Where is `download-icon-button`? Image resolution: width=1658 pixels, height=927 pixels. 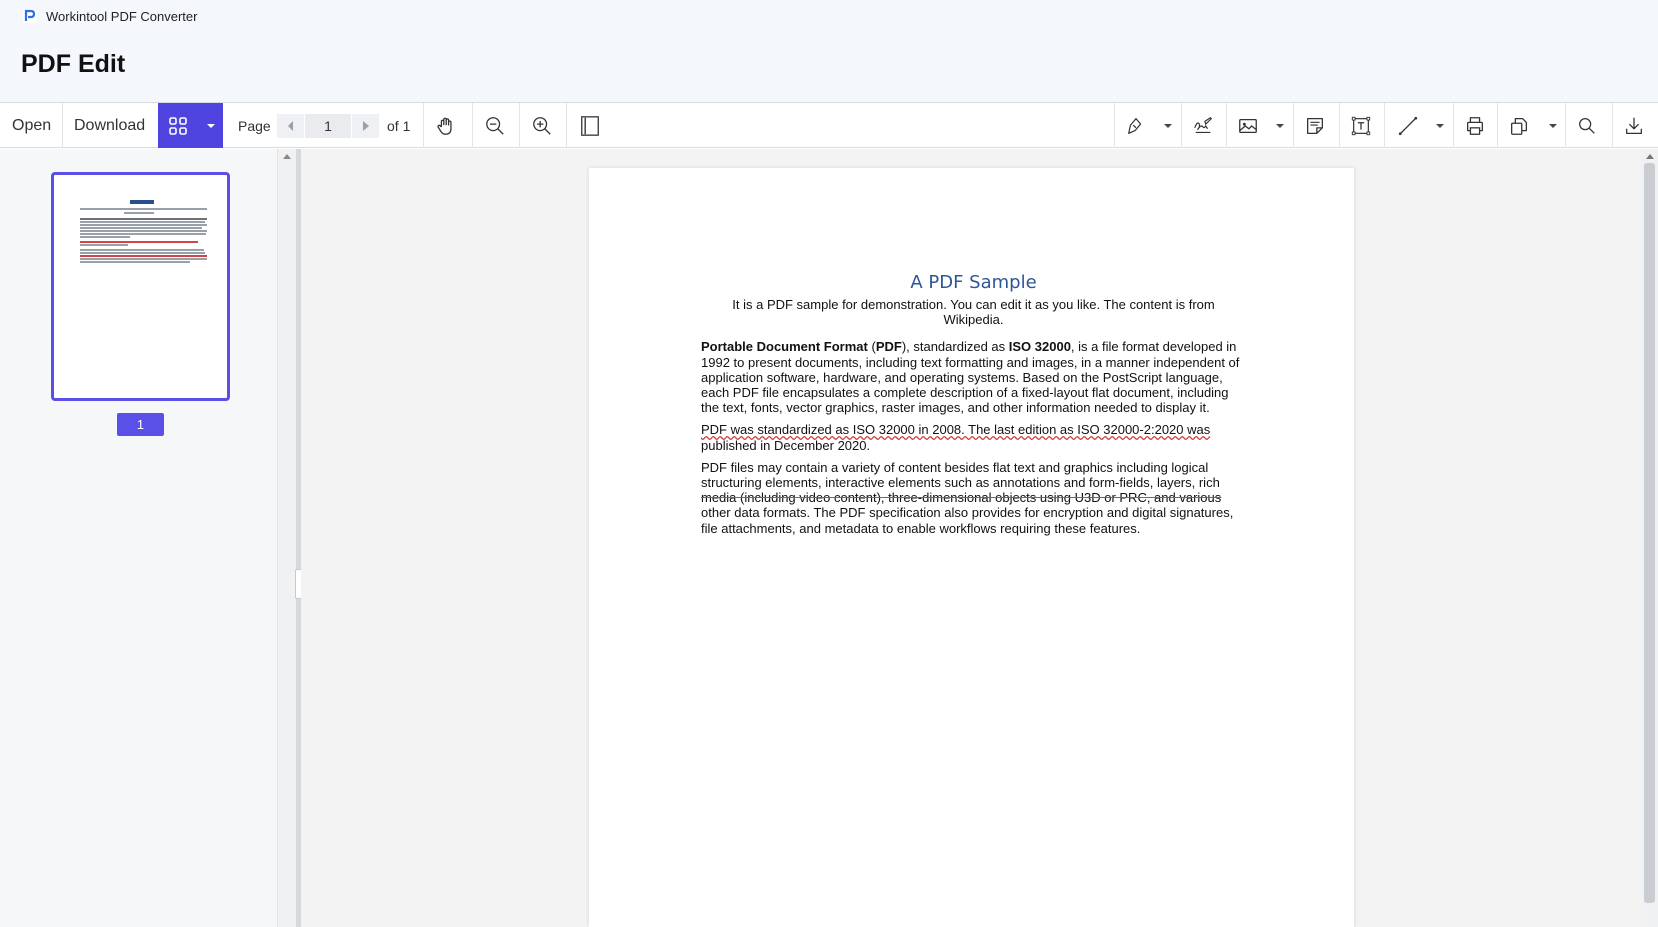
download-icon-button is located at coordinates (1634, 125).